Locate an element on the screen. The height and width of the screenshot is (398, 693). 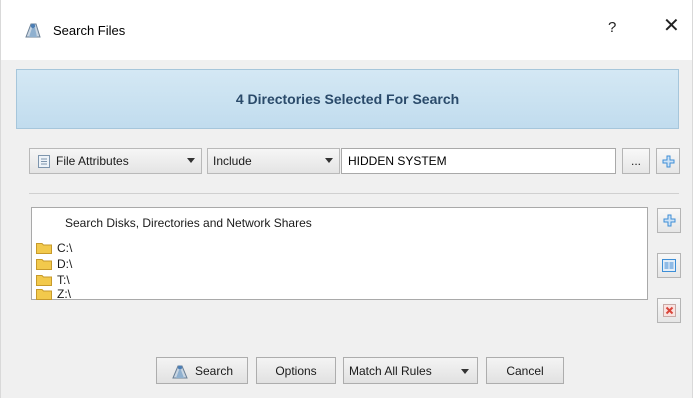
cancel-button: Cancel is located at coordinates (525, 370).